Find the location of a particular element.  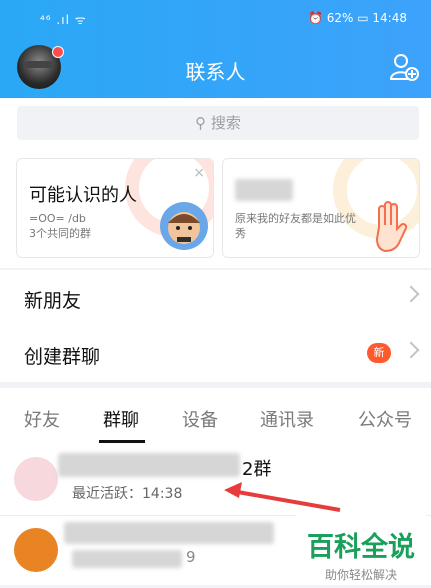

create-group-label: 创建群聊 is located at coordinates (62, 357).